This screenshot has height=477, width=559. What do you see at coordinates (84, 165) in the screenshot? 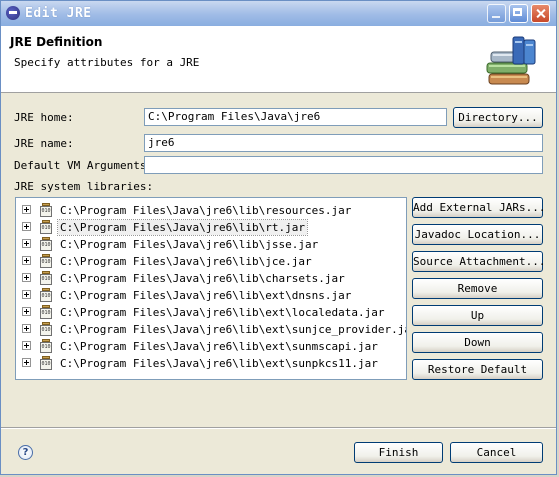
I see `vm-args-label: Default VM Arguments:` at bounding box center [84, 165].